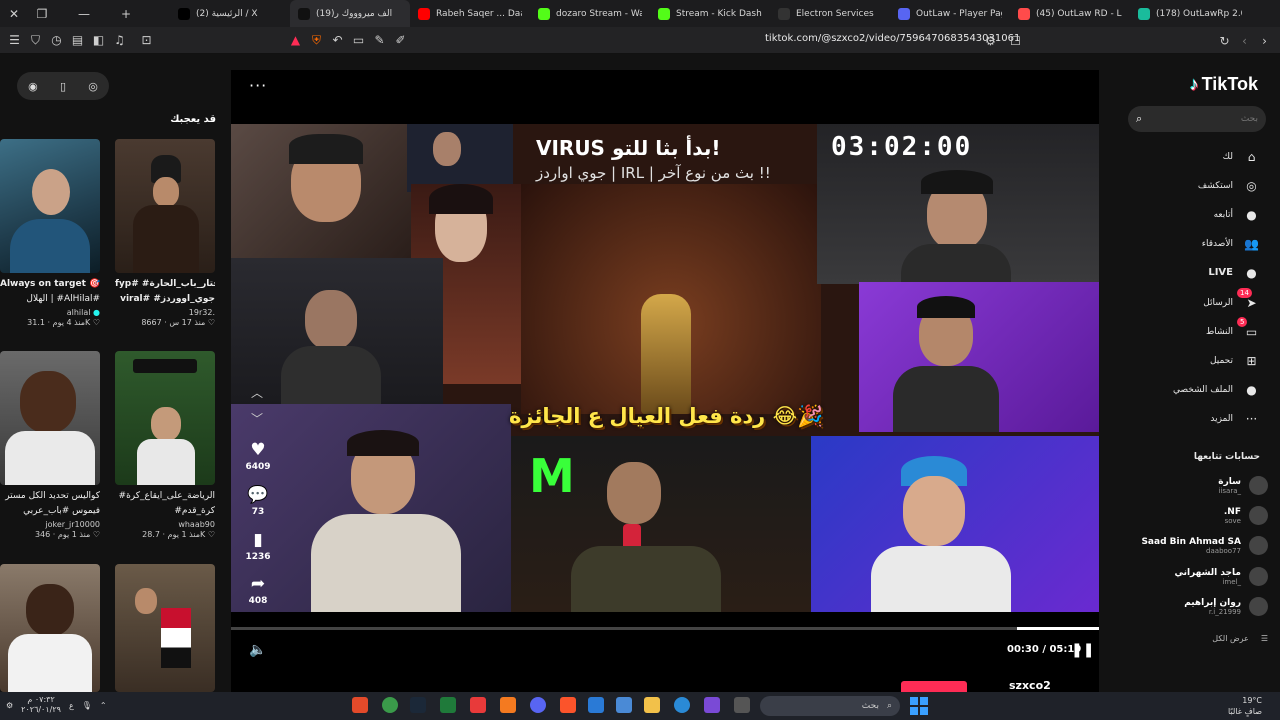 The height and width of the screenshot is (720, 1280). What do you see at coordinates (93, 86) in the screenshot?
I see `compass-icon: ◎` at bounding box center [93, 86].